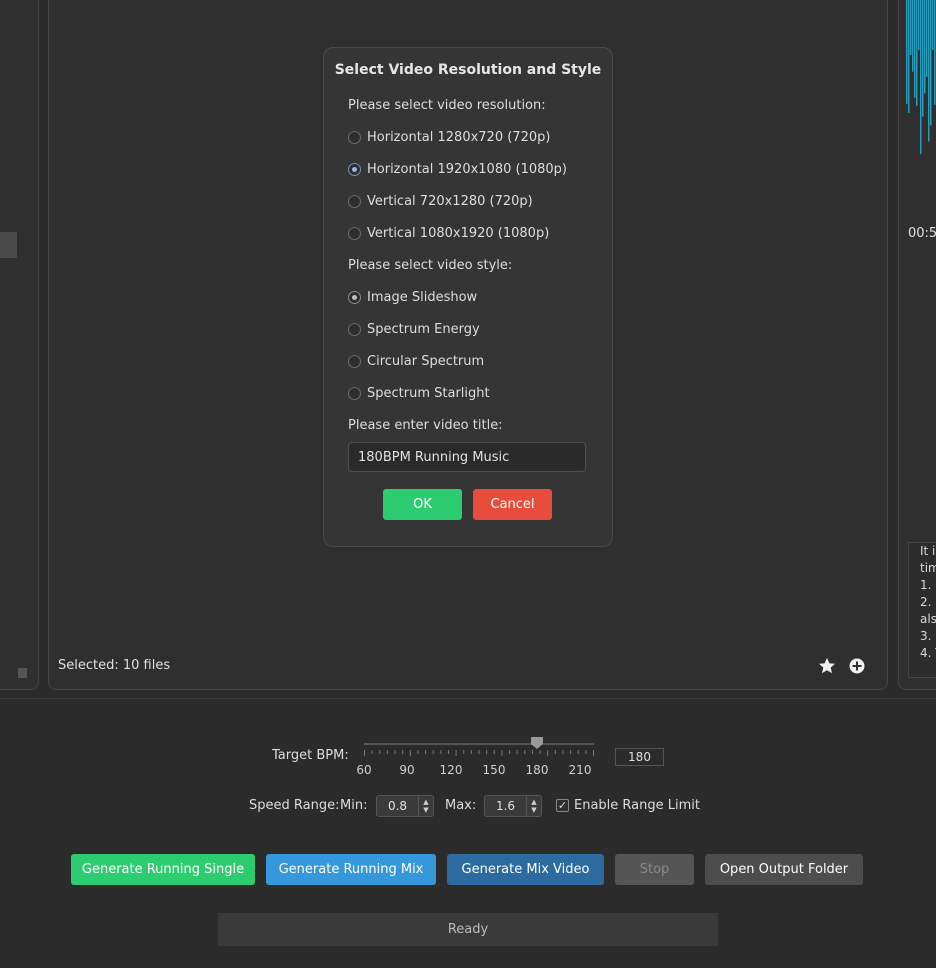 The width and height of the screenshot is (936, 968). I want to click on enable-range-limit-checkbox: ✓, so click(562, 805).